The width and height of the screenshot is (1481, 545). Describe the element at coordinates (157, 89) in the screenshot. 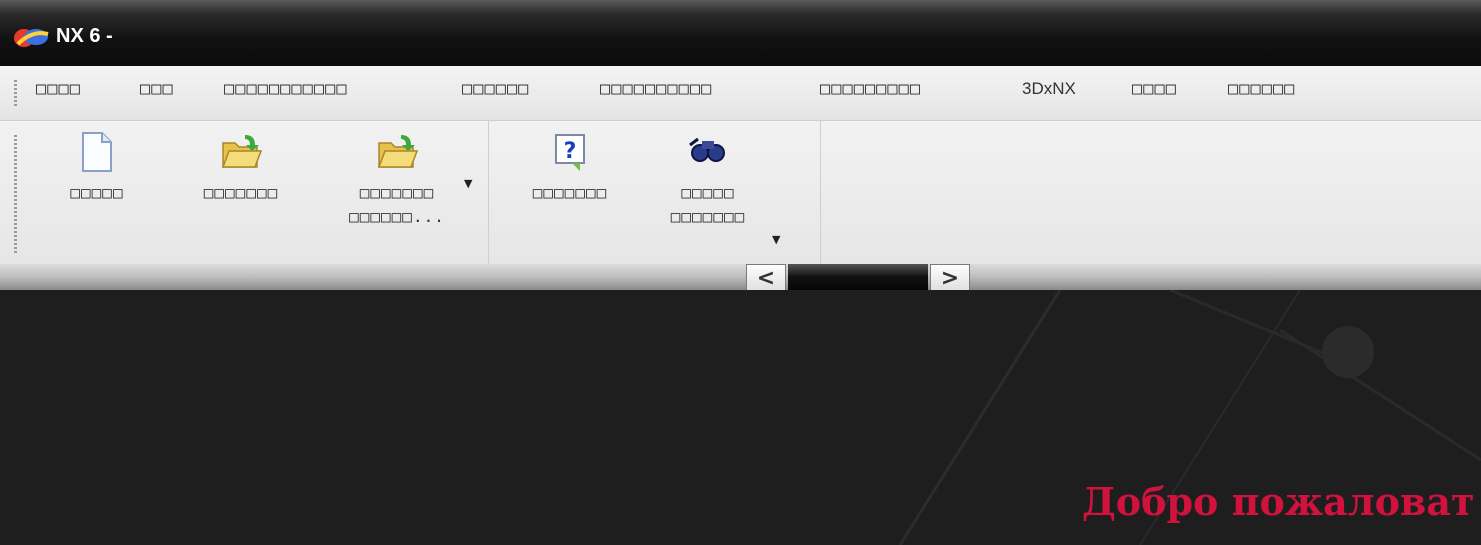

I see `menu-item-2: □□□` at that location.